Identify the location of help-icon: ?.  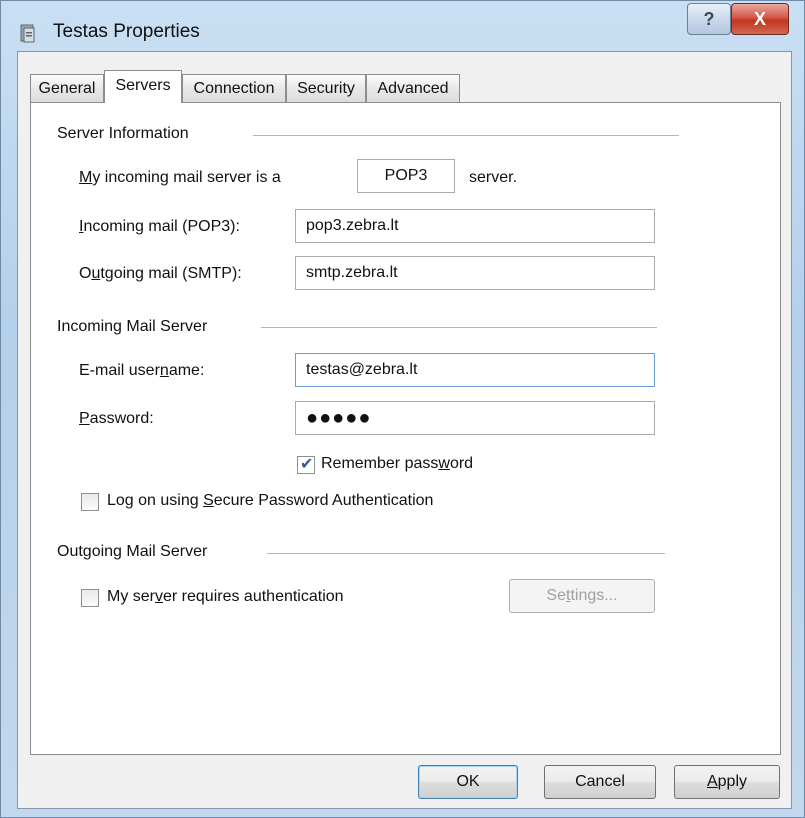
(709, 19).